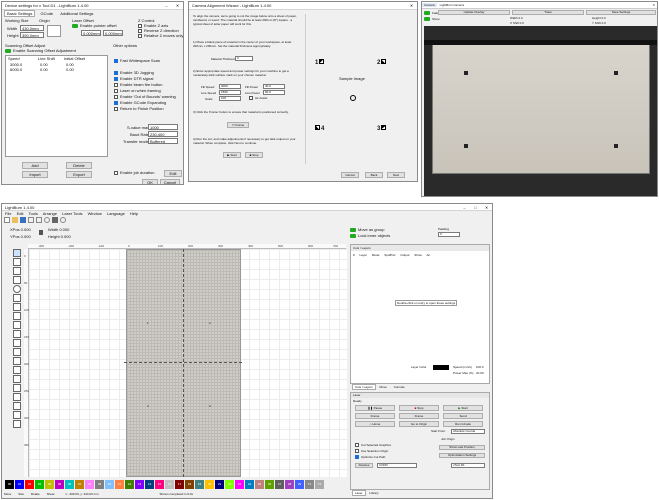  I want to click on height-field: Height 0.000, so click(59, 236).